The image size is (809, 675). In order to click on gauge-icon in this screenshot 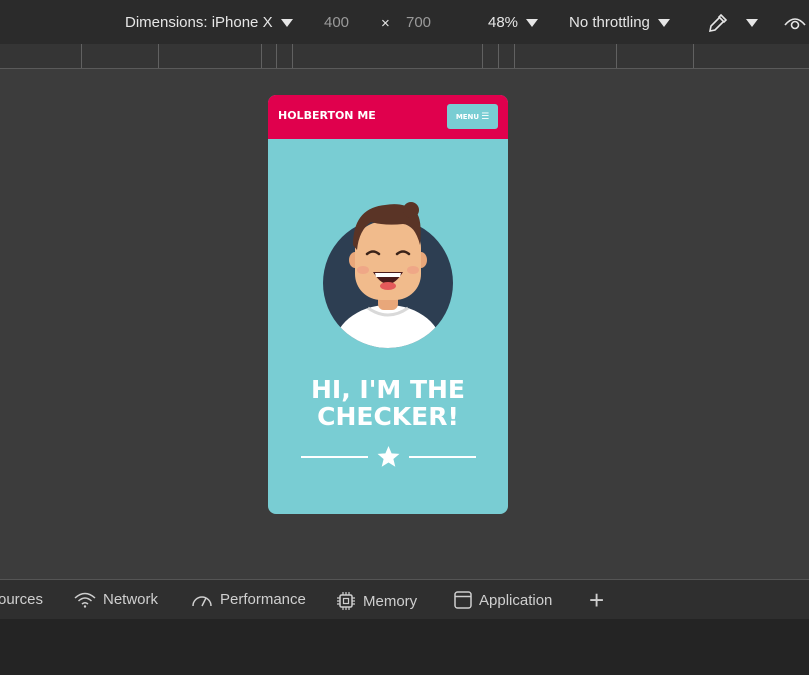, I will do `click(202, 600)`.